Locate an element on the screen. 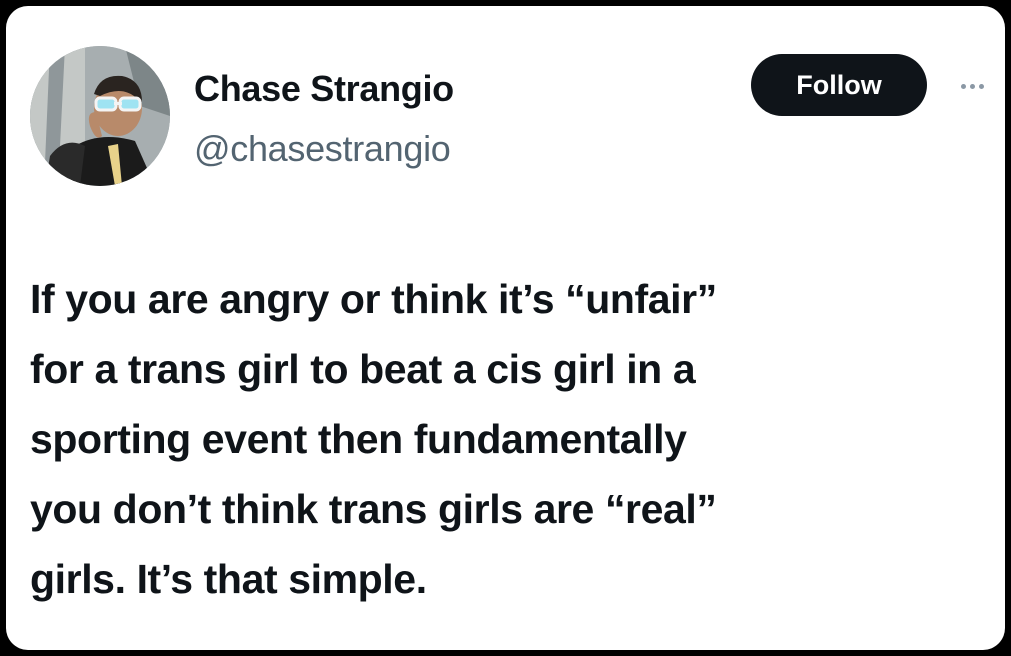 The width and height of the screenshot is (1011, 656). follow-button: Follow is located at coordinates (839, 85).